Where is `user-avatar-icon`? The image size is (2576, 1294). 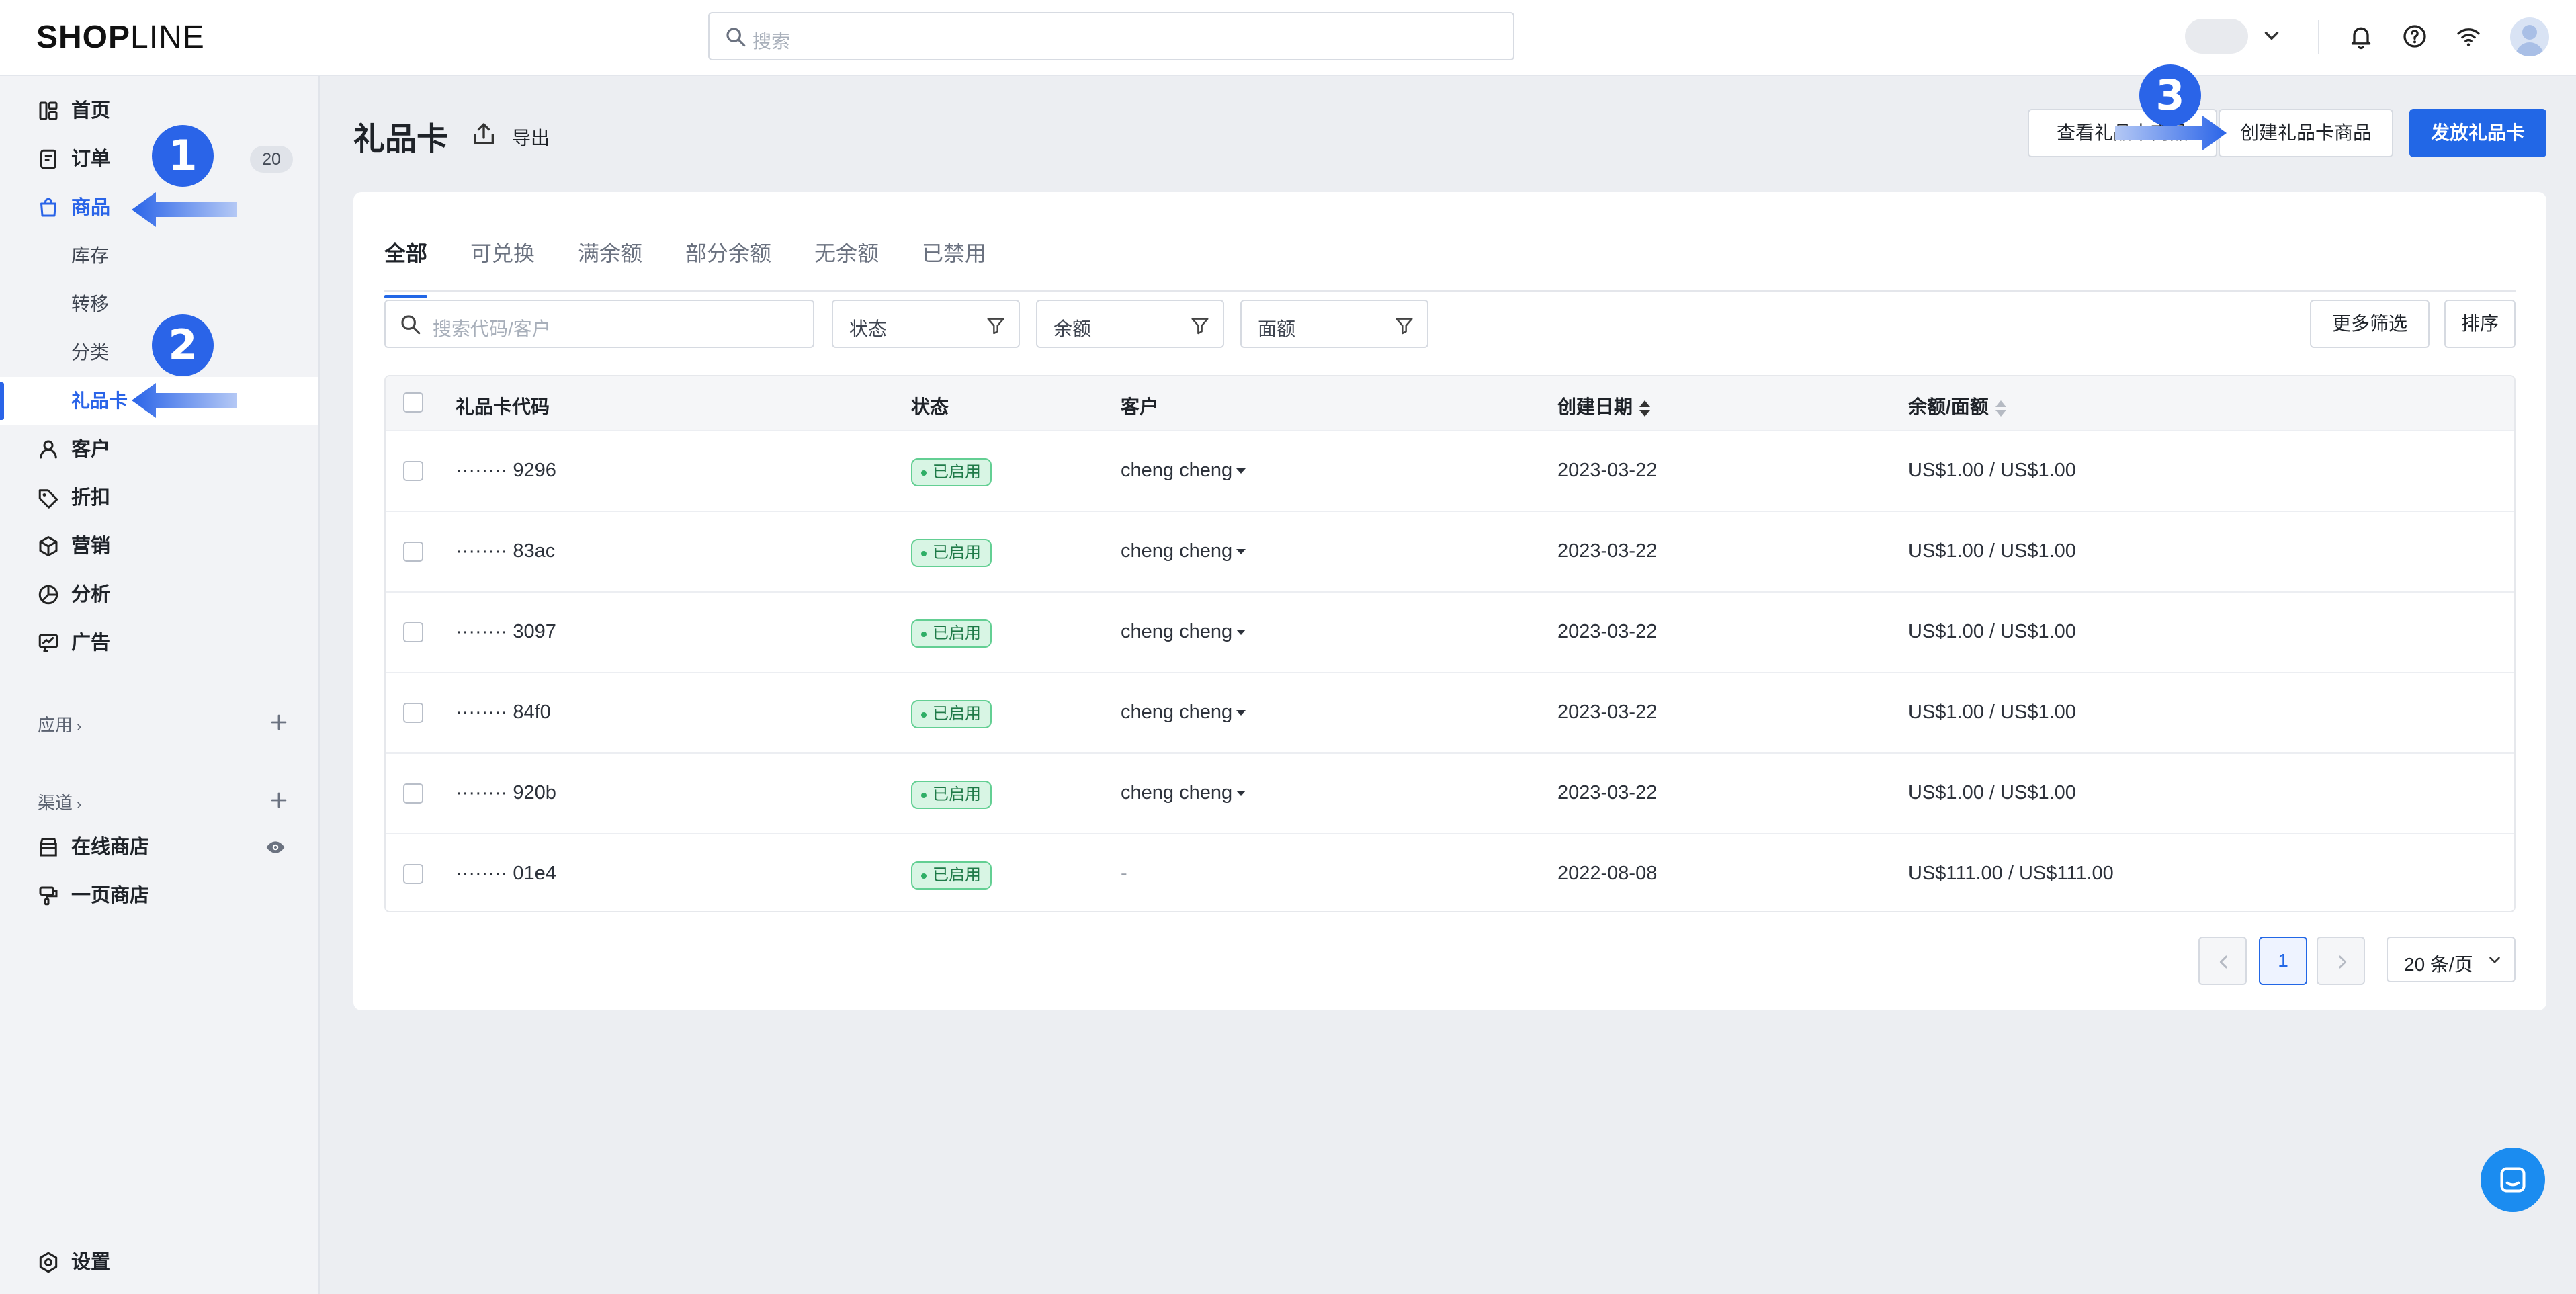 user-avatar-icon is located at coordinates (2530, 40).